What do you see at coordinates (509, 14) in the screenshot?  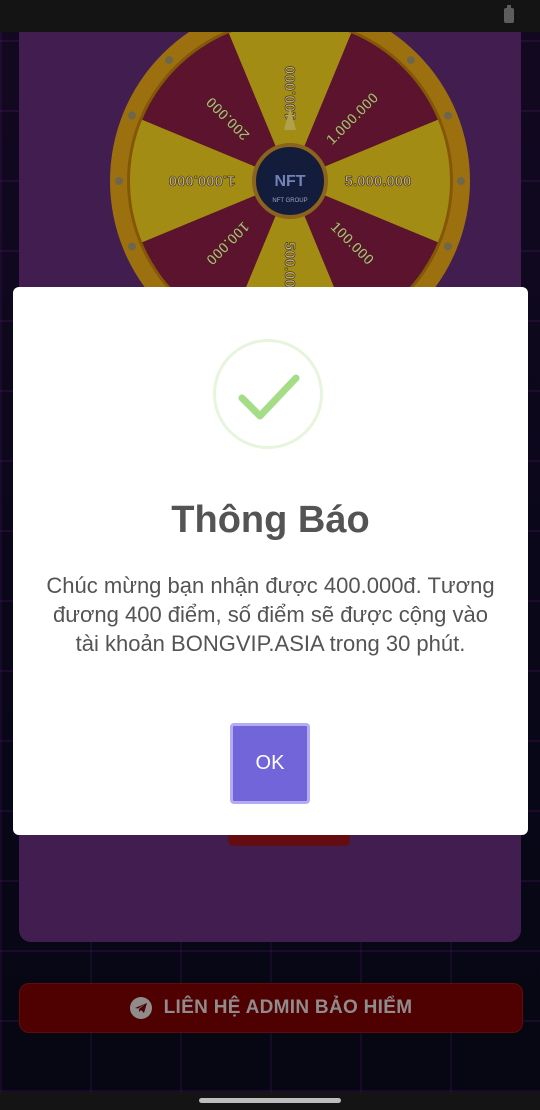 I see `battery-icon` at bounding box center [509, 14].